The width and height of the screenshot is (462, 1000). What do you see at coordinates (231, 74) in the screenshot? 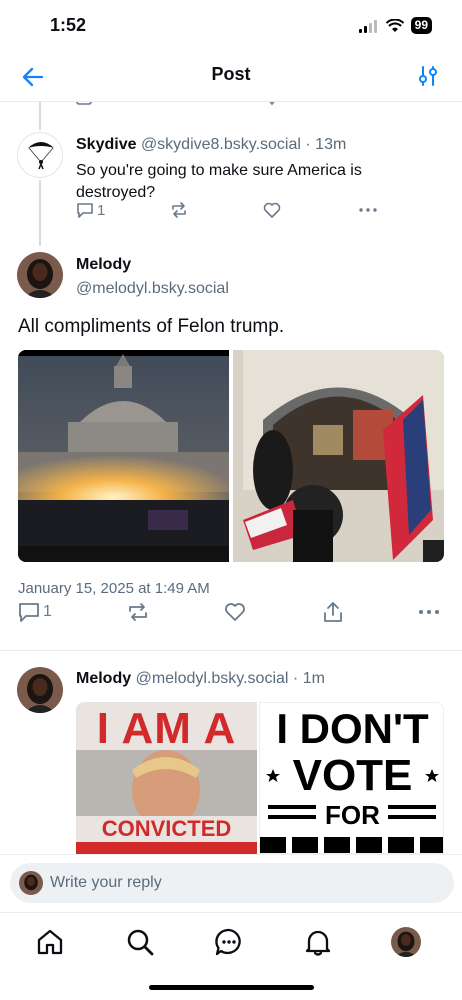
I see `page-title: Post` at bounding box center [231, 74].